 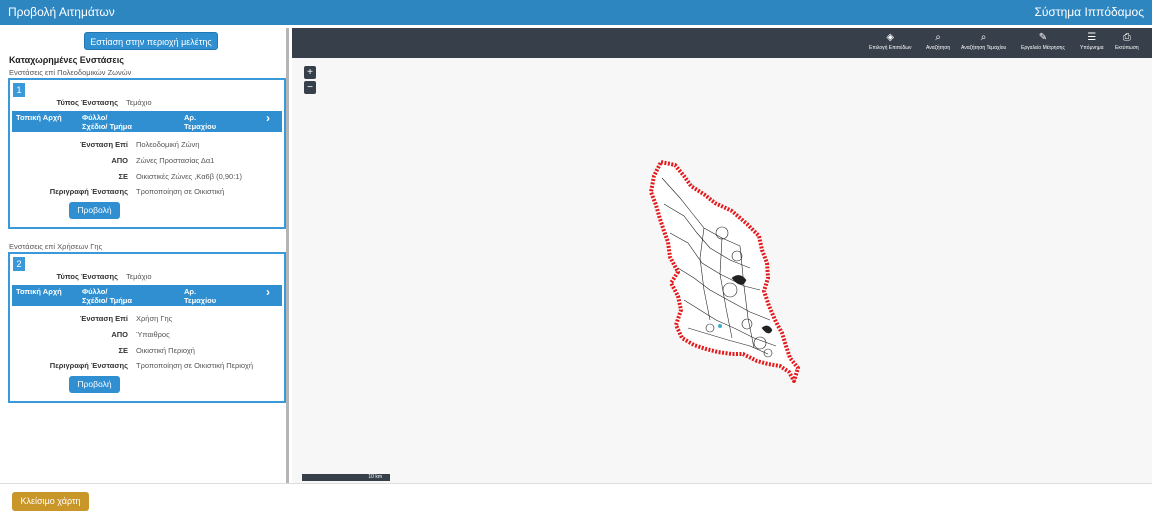 What do you see at coordinates (154, 318) in the screenshot?
I see `detail-value: Χρήση Γης` at bounding box center [154, 318].